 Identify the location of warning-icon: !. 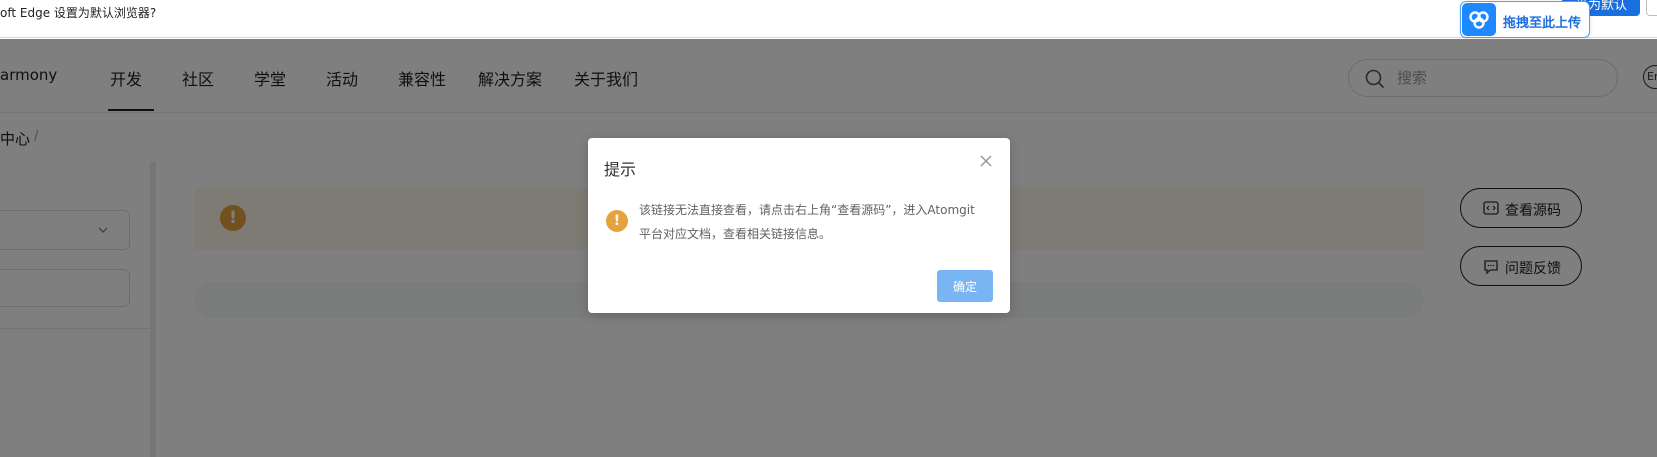
(617, 221).